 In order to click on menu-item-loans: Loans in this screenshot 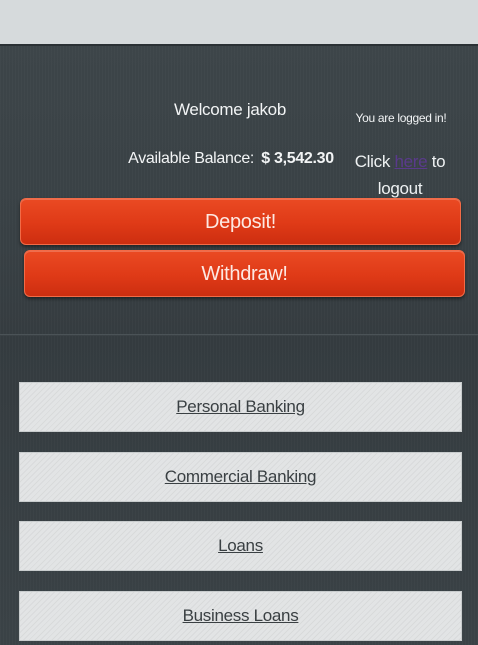, I will do `click(240, 546)`.